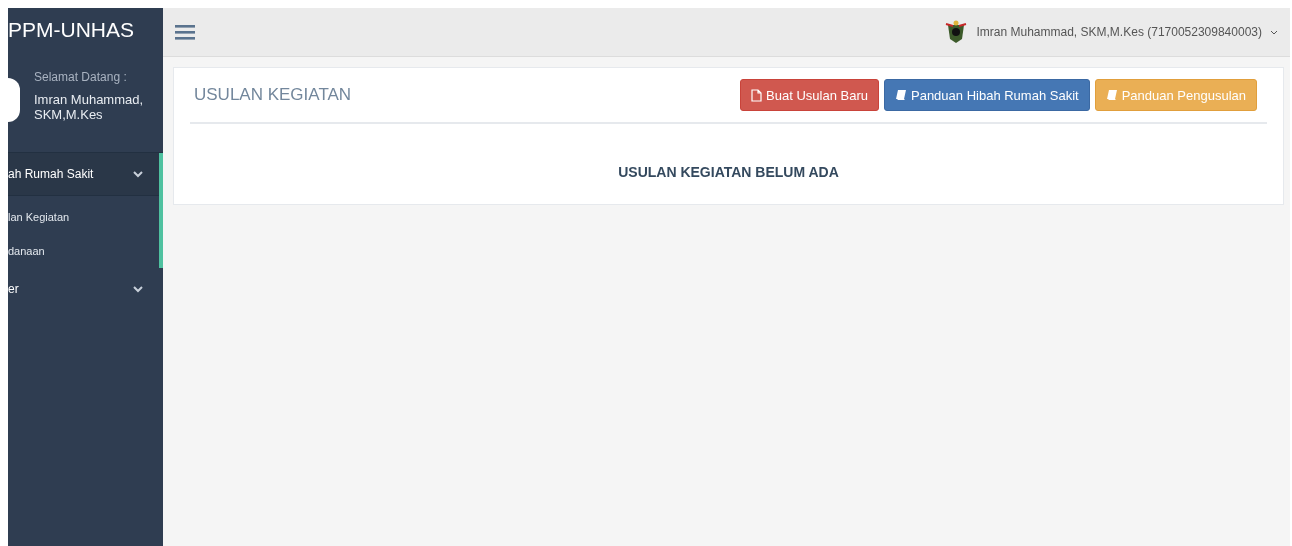 The image size is (1292, 546). What do you see at coordinates (14, 100) in the screenshot?
I see `avatar` at bounding box center [14, 100].